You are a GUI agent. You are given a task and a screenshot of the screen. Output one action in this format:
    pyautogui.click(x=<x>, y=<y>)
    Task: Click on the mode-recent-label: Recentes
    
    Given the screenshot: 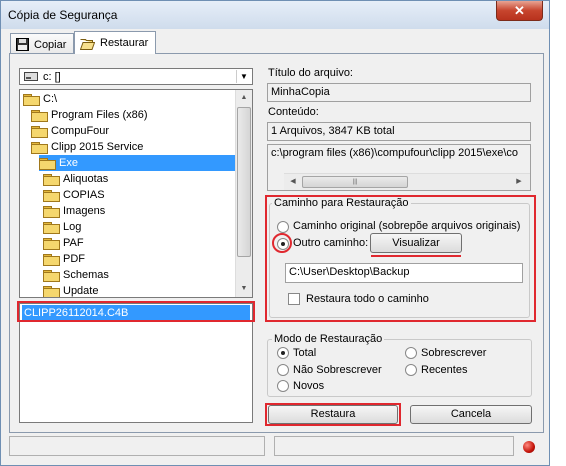 What is the action you would take?
    pyautogui.click(x=444, y=370)
    